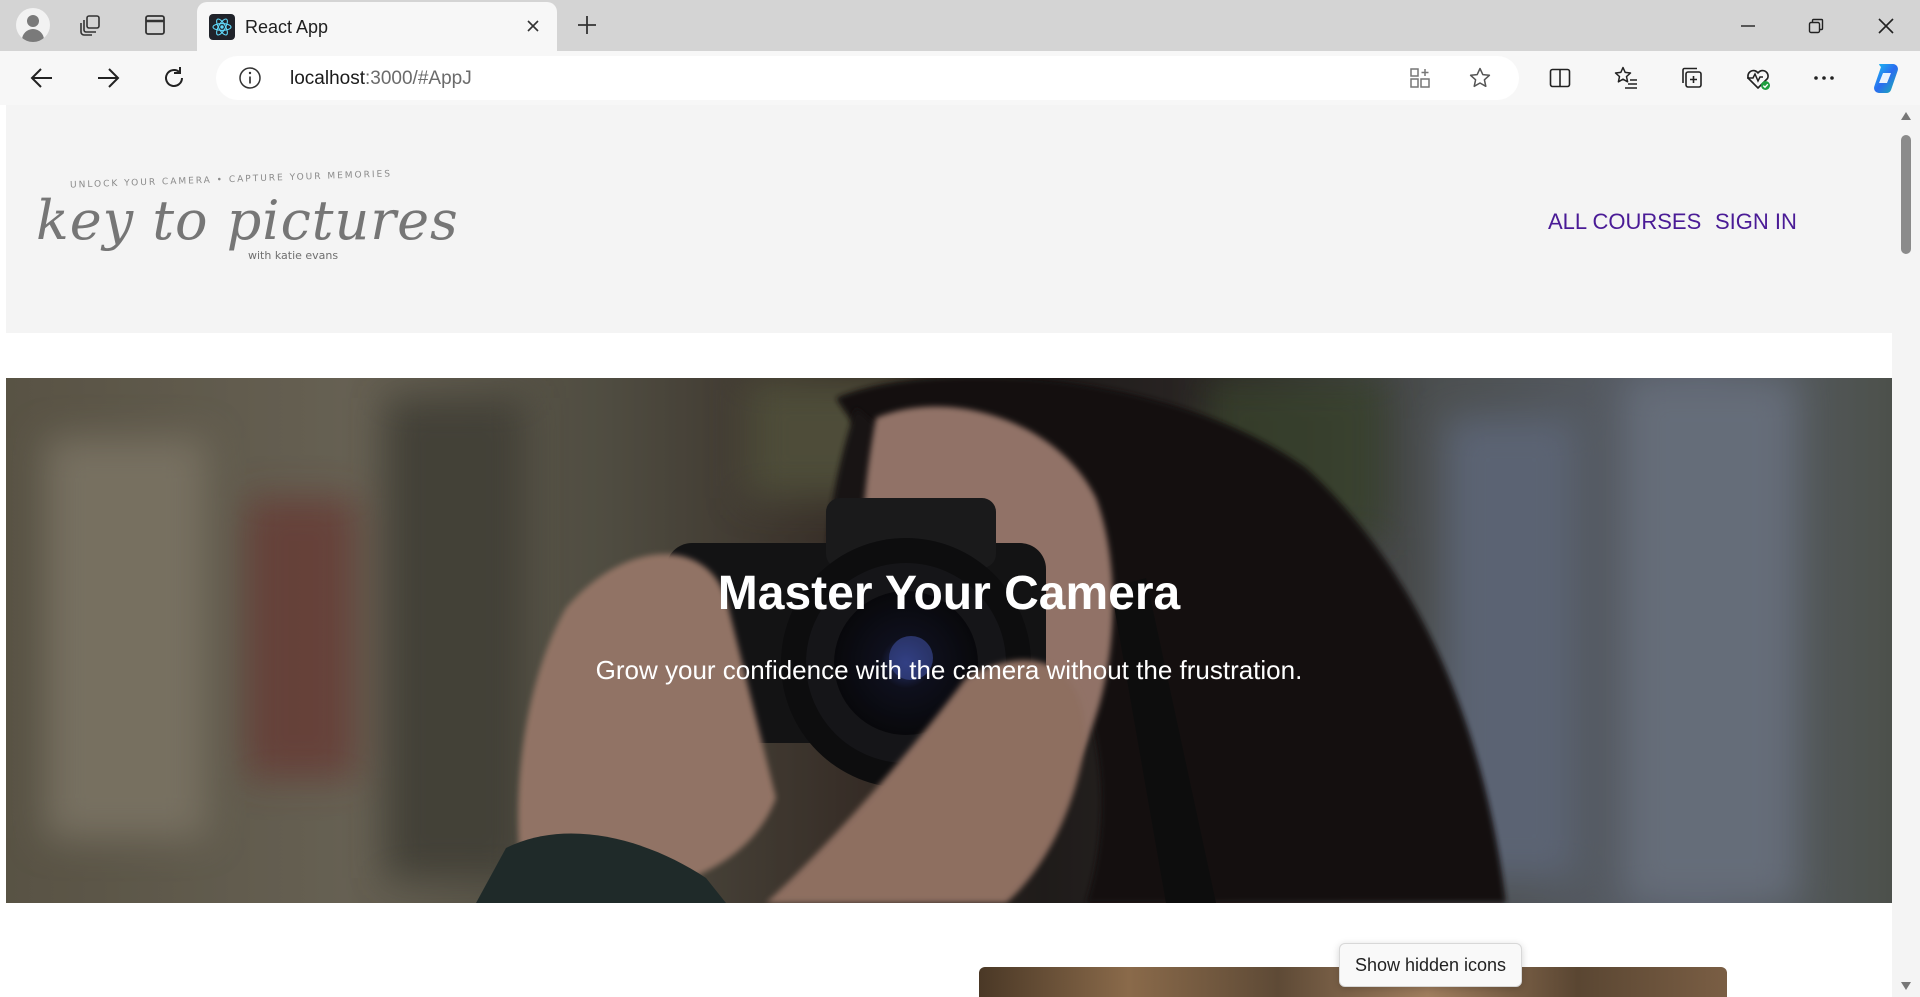 The height and width of the screenshot is (997, 1920). I want to click on minimize-button, so click(1748, 25).